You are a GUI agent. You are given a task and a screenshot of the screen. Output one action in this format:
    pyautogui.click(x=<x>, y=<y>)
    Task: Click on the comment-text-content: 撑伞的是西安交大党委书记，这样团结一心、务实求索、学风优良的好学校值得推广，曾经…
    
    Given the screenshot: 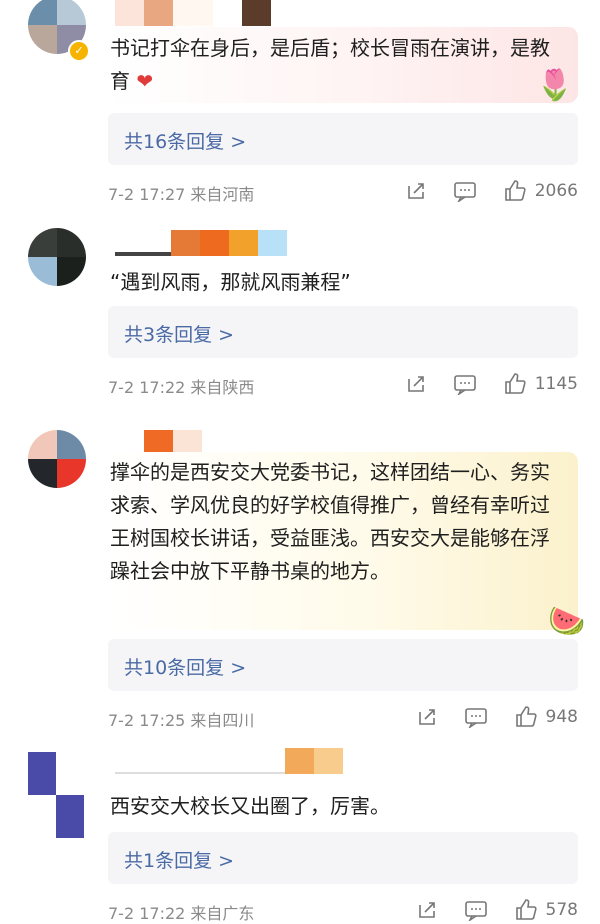 What is the action you would take?
    pyautogui.click(x=330, y=521)
    